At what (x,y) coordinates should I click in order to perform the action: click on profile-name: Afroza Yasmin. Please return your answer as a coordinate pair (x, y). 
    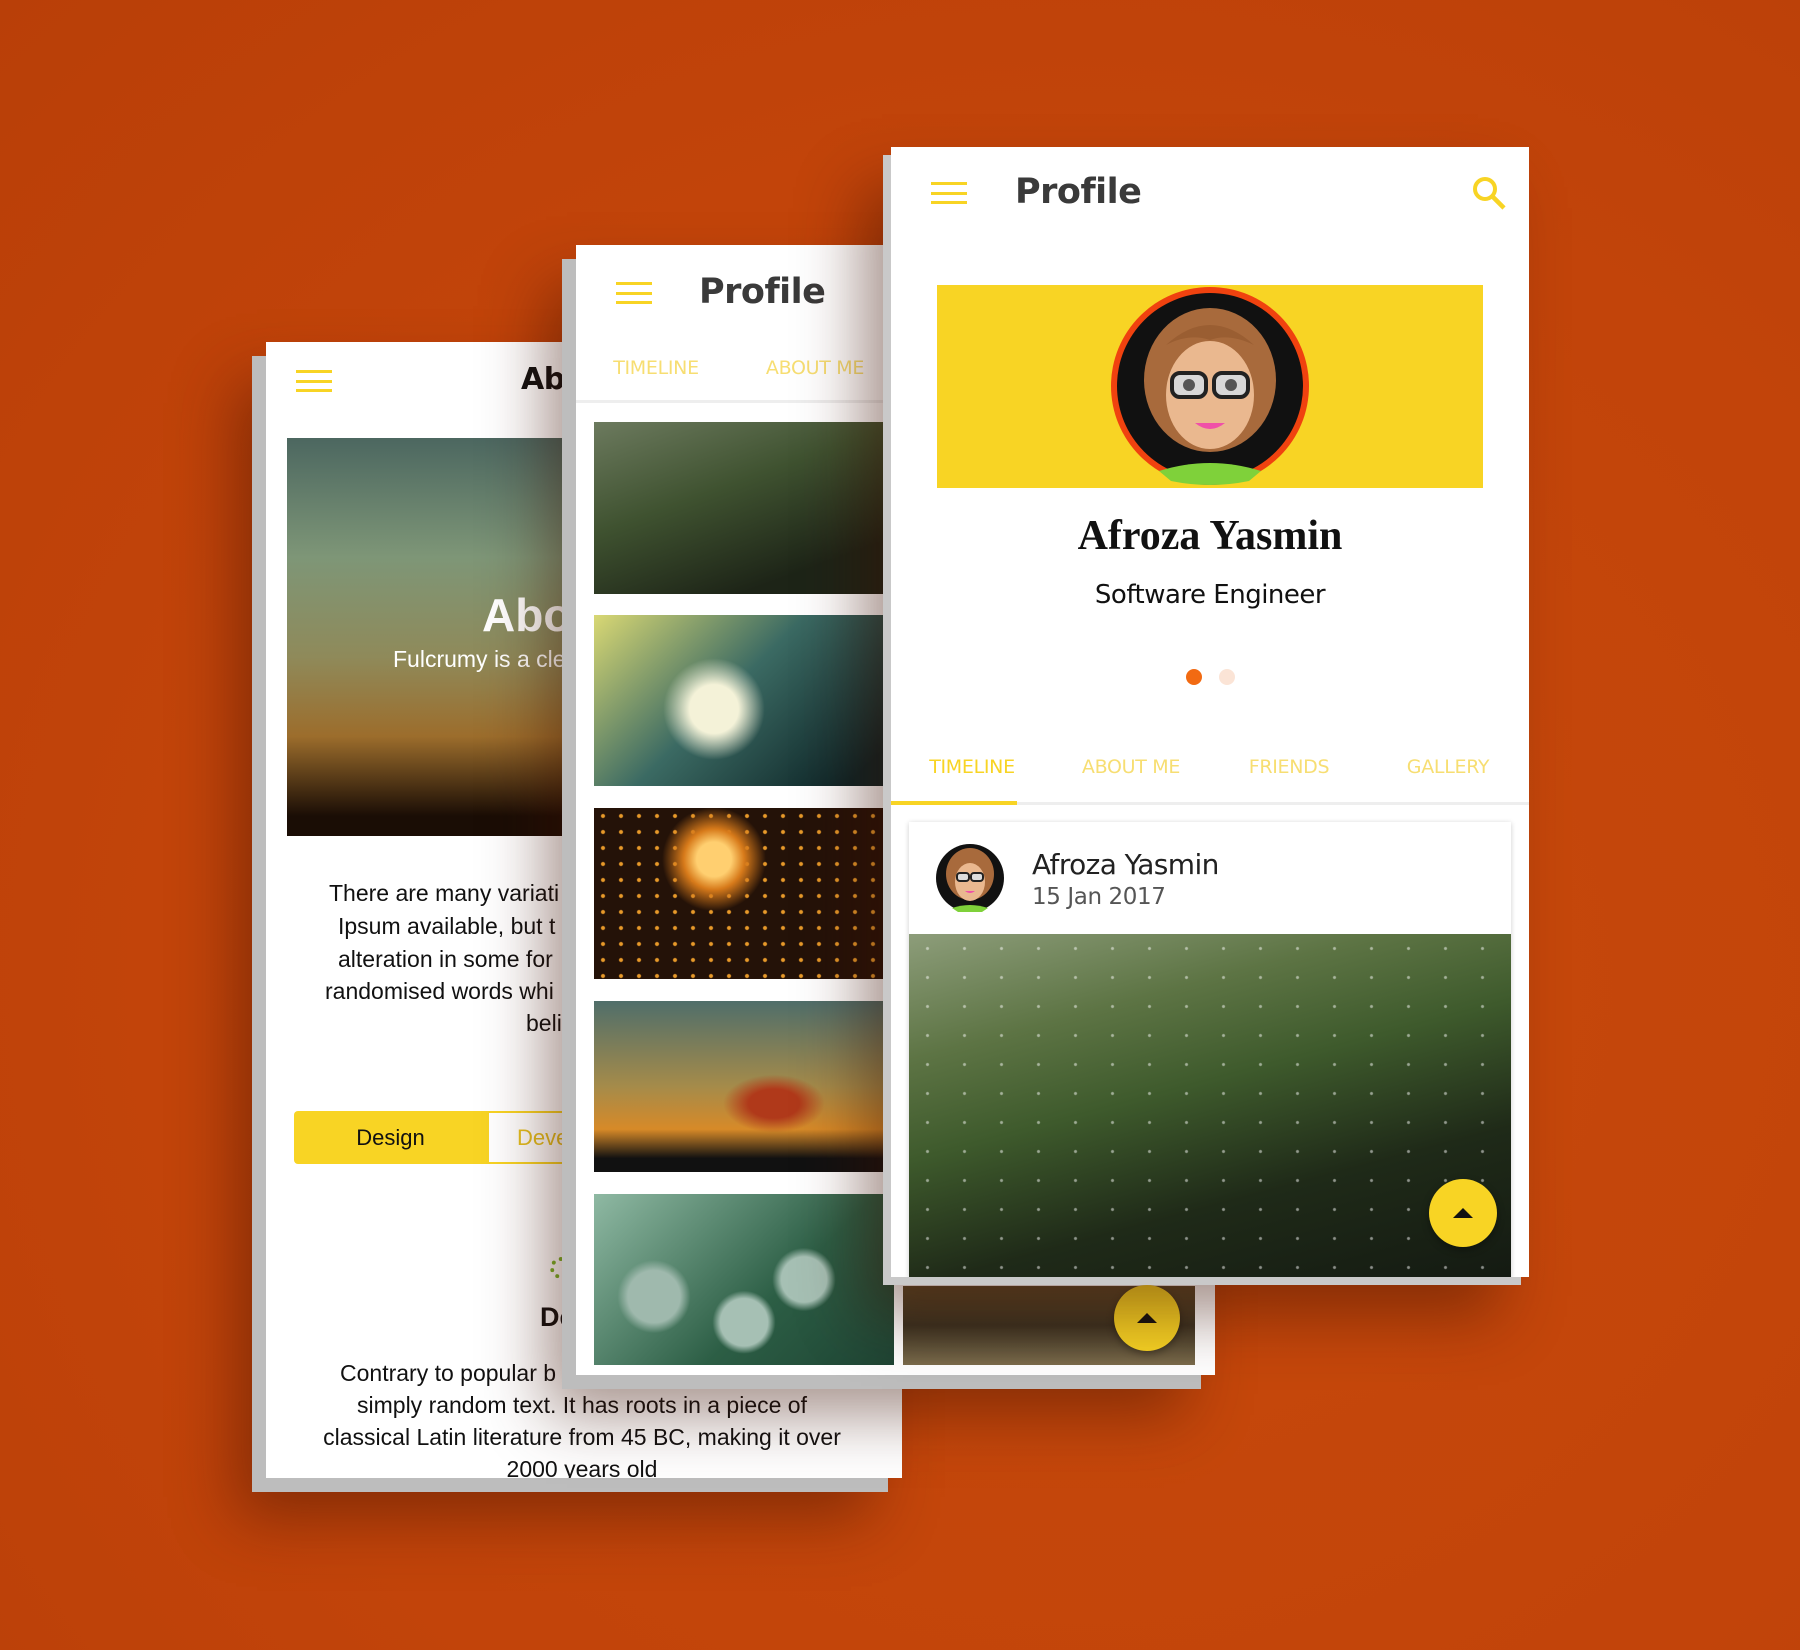
    Looking at the image, I should click on (1210, 536).